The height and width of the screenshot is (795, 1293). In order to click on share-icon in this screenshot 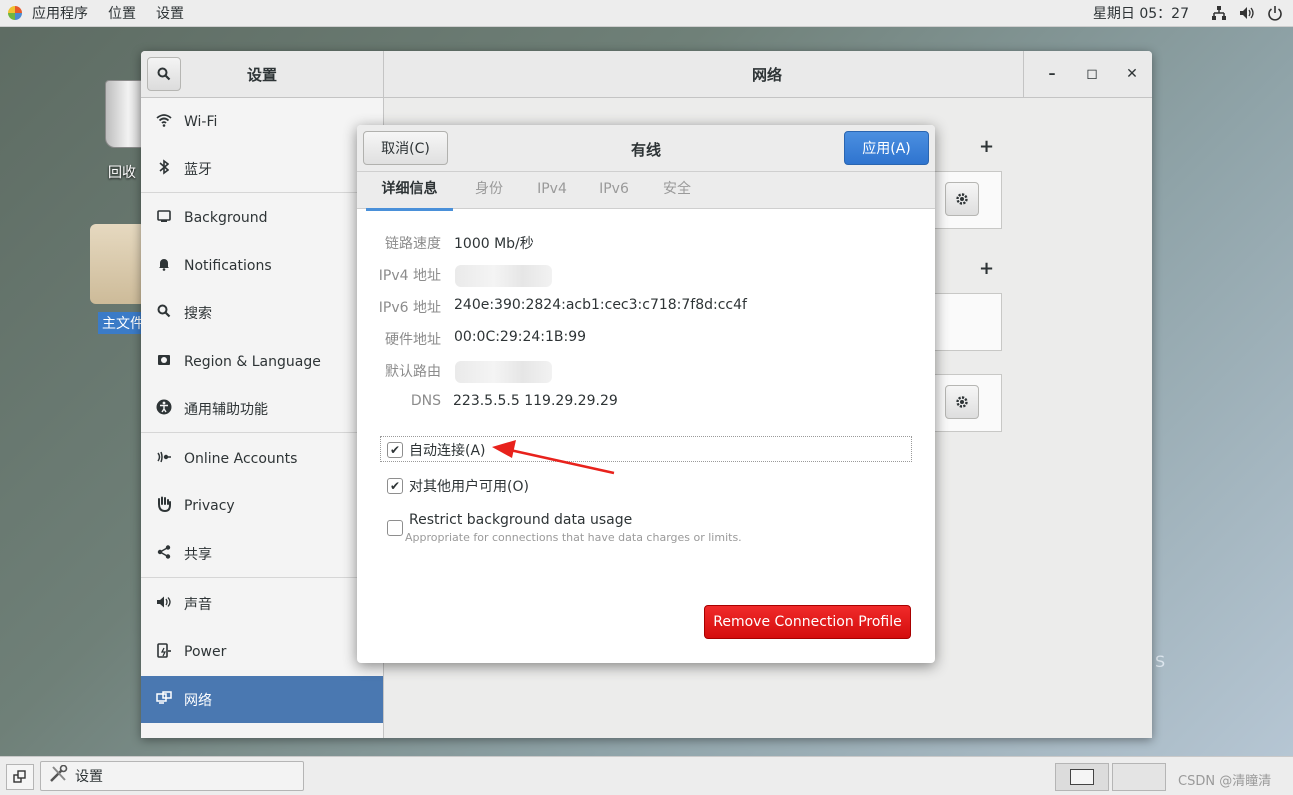, I will do `click(164, 553)`.